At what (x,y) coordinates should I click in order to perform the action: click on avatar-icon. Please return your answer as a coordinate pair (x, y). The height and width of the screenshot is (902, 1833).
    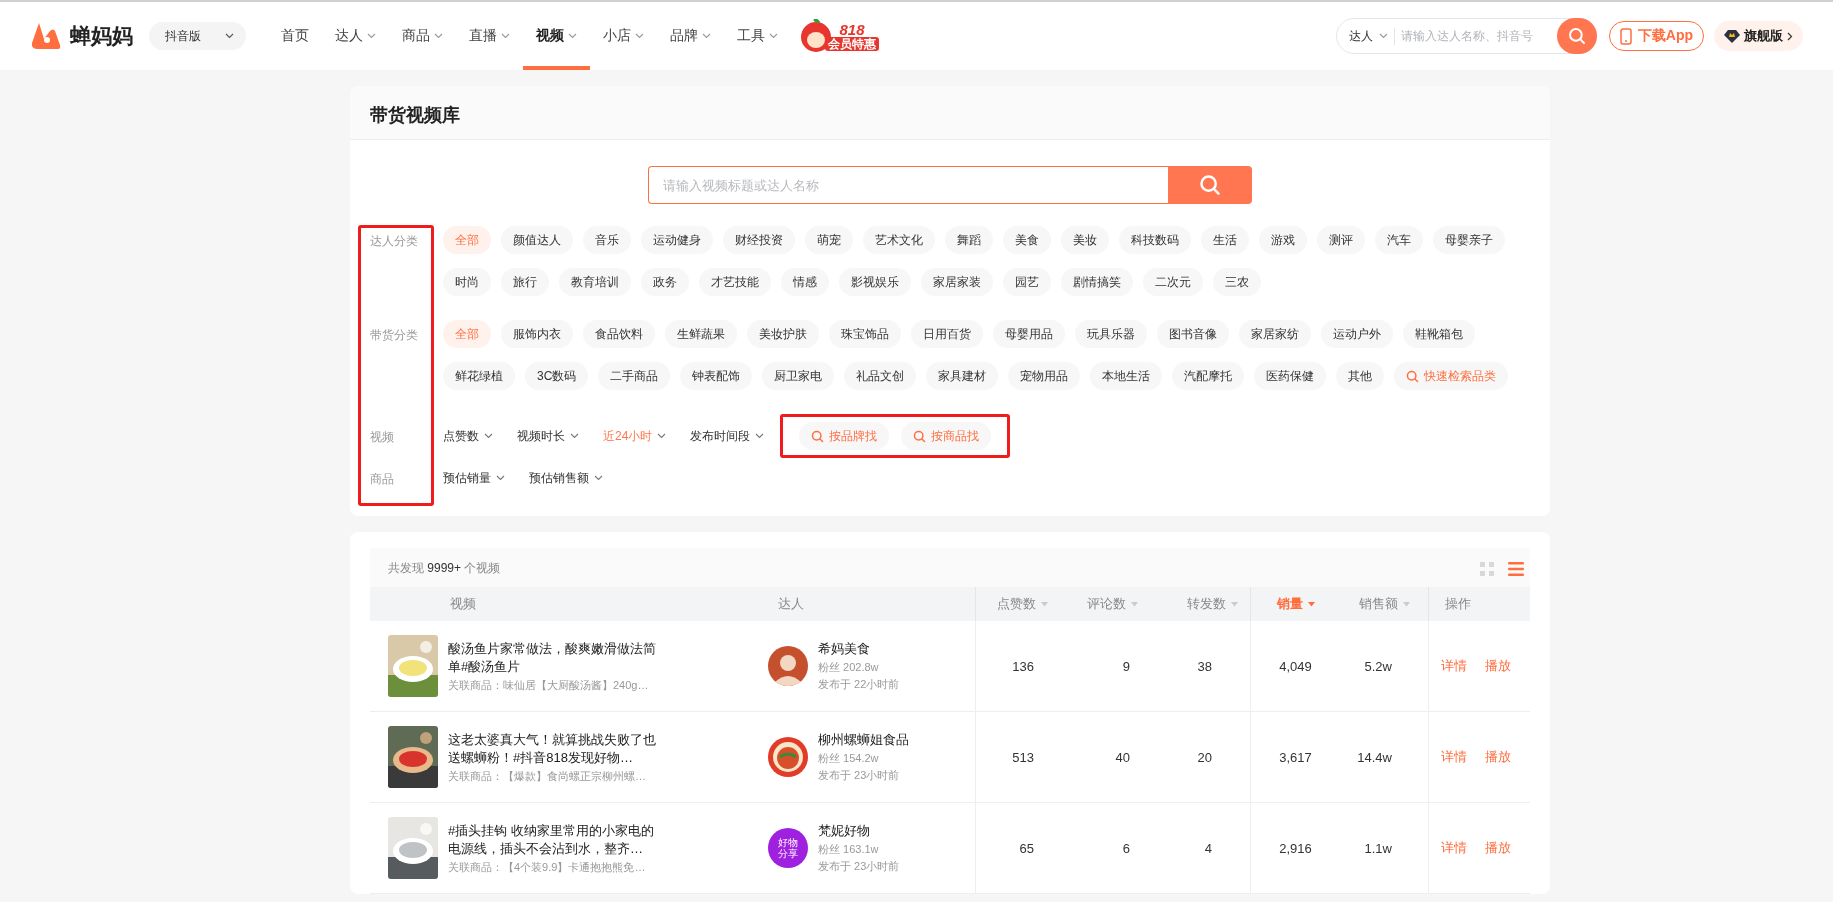
    Looking at the image, I should click on (788, 666).